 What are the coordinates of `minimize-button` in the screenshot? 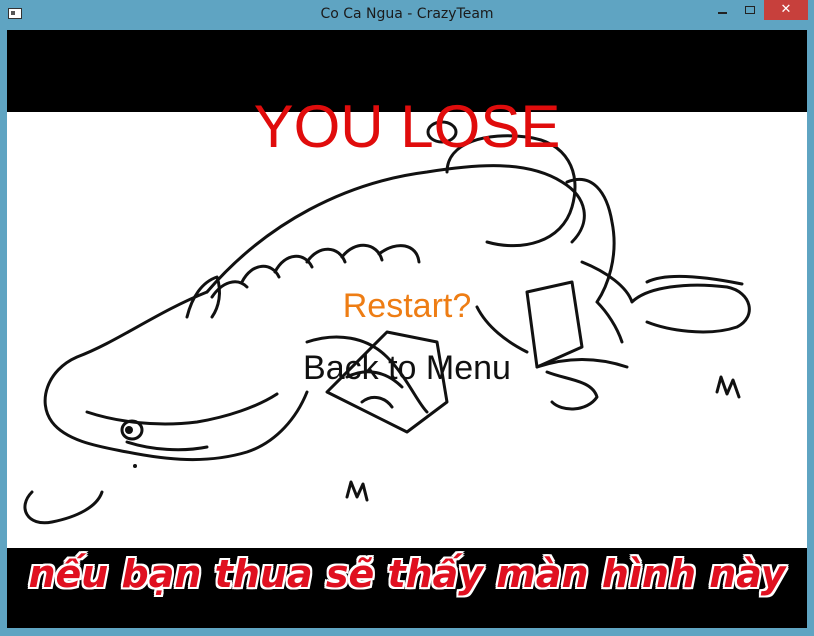 It's located at (722, 10).